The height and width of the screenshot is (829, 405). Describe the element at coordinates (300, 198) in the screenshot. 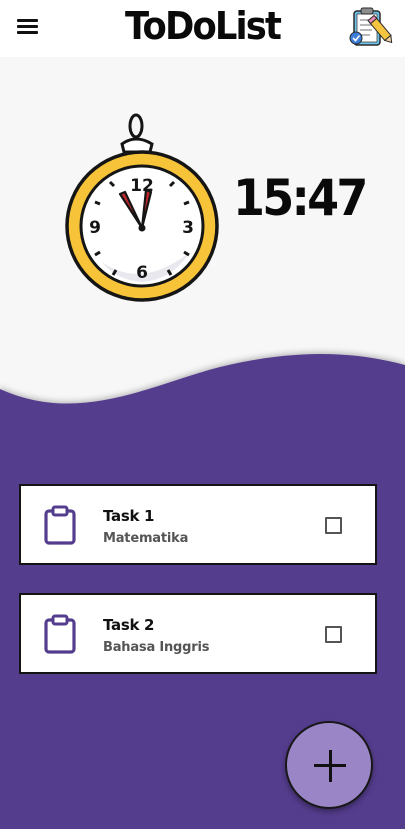

I see `current-time: 15:47` at that location.